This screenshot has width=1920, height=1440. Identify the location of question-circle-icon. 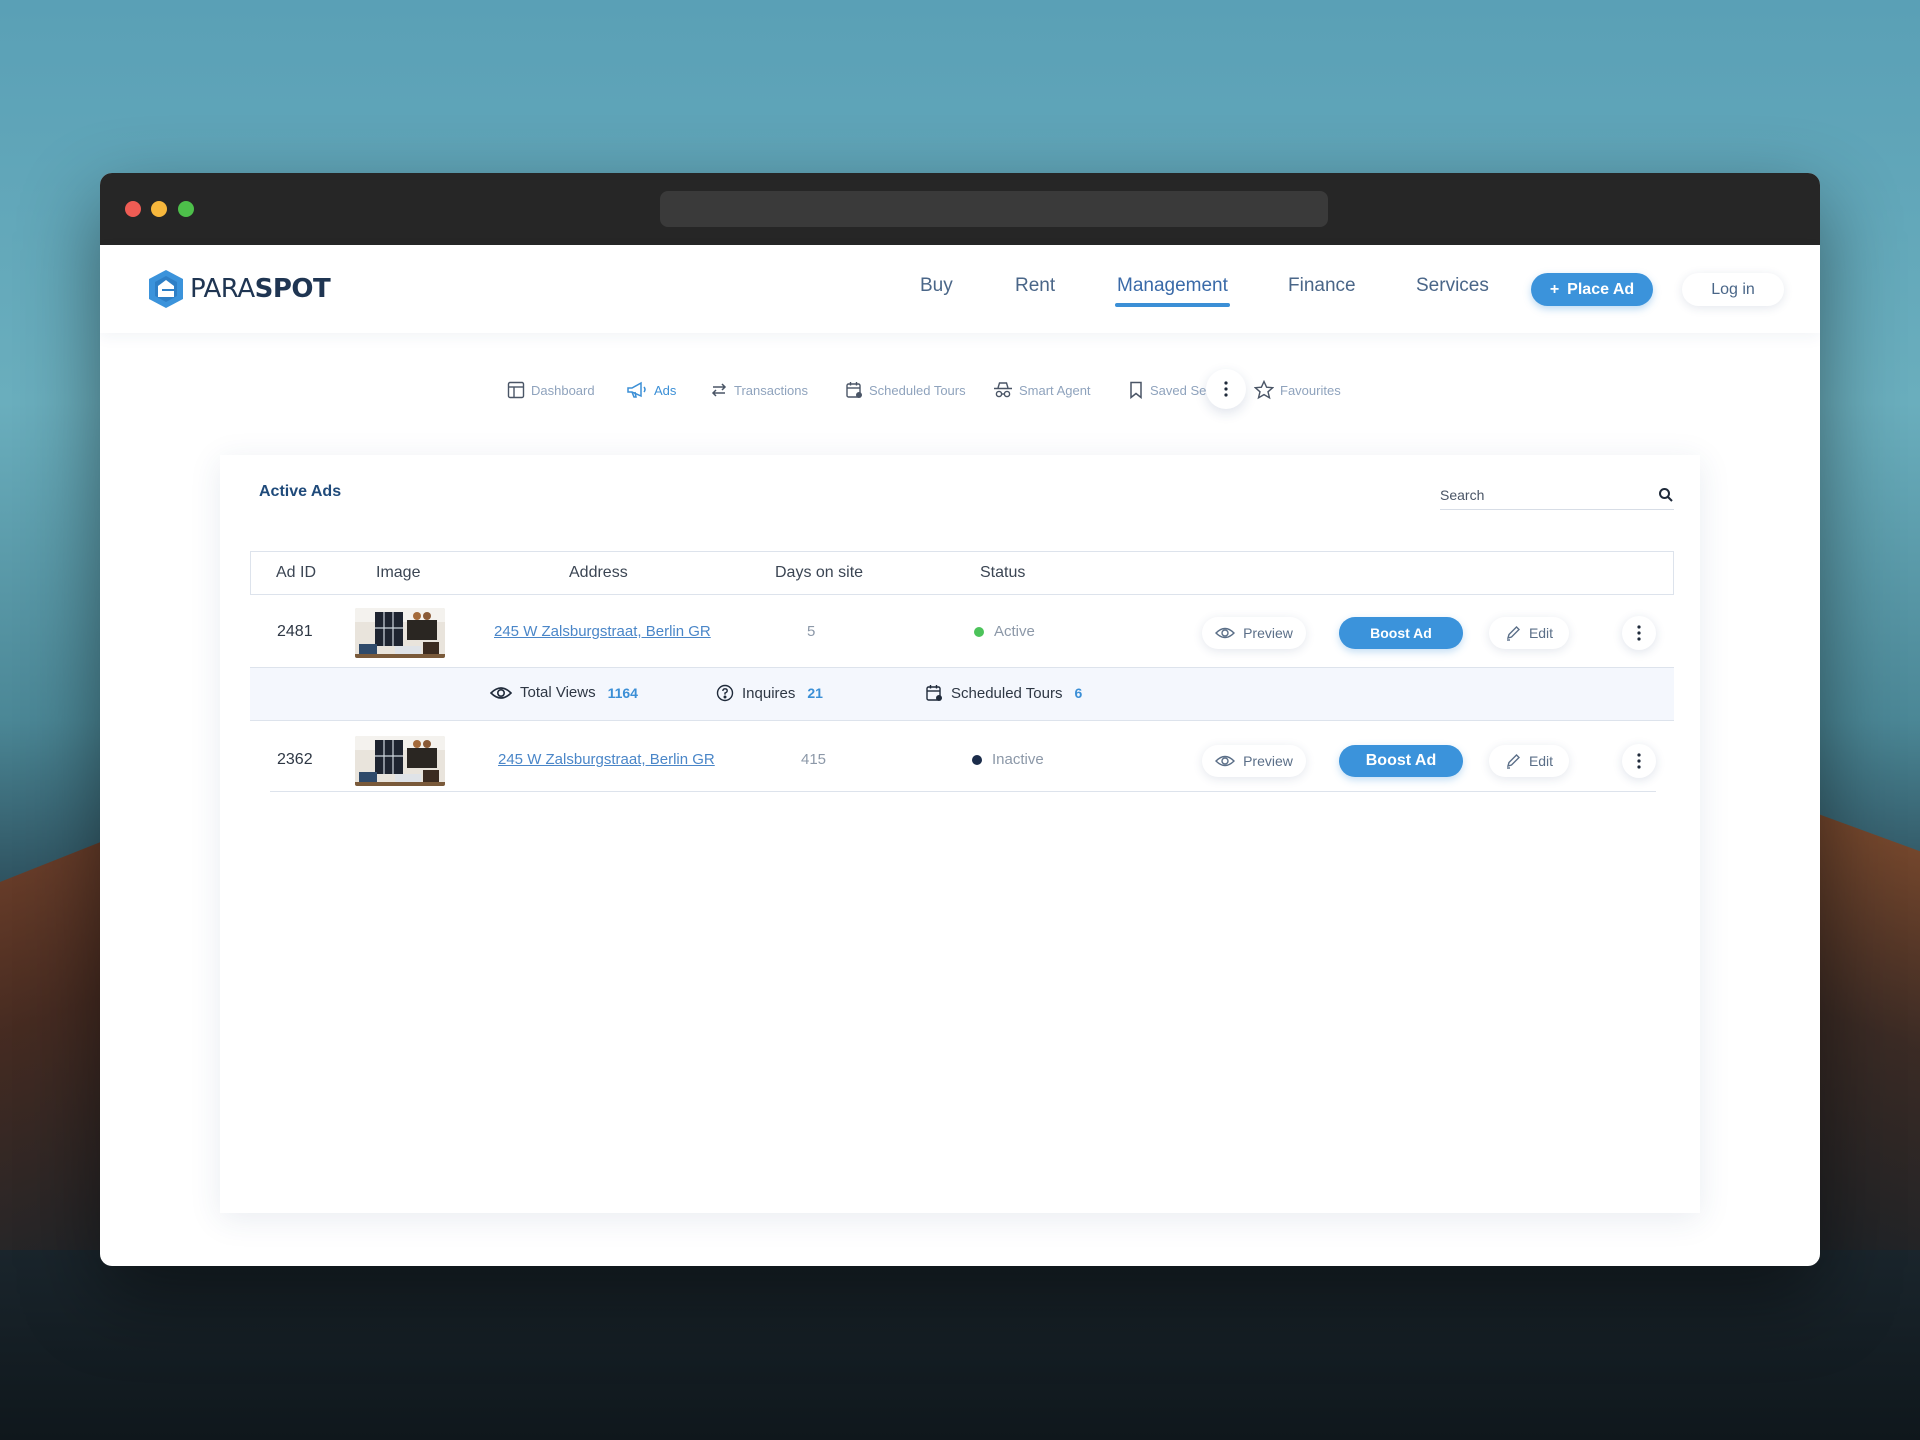
(725, 693).